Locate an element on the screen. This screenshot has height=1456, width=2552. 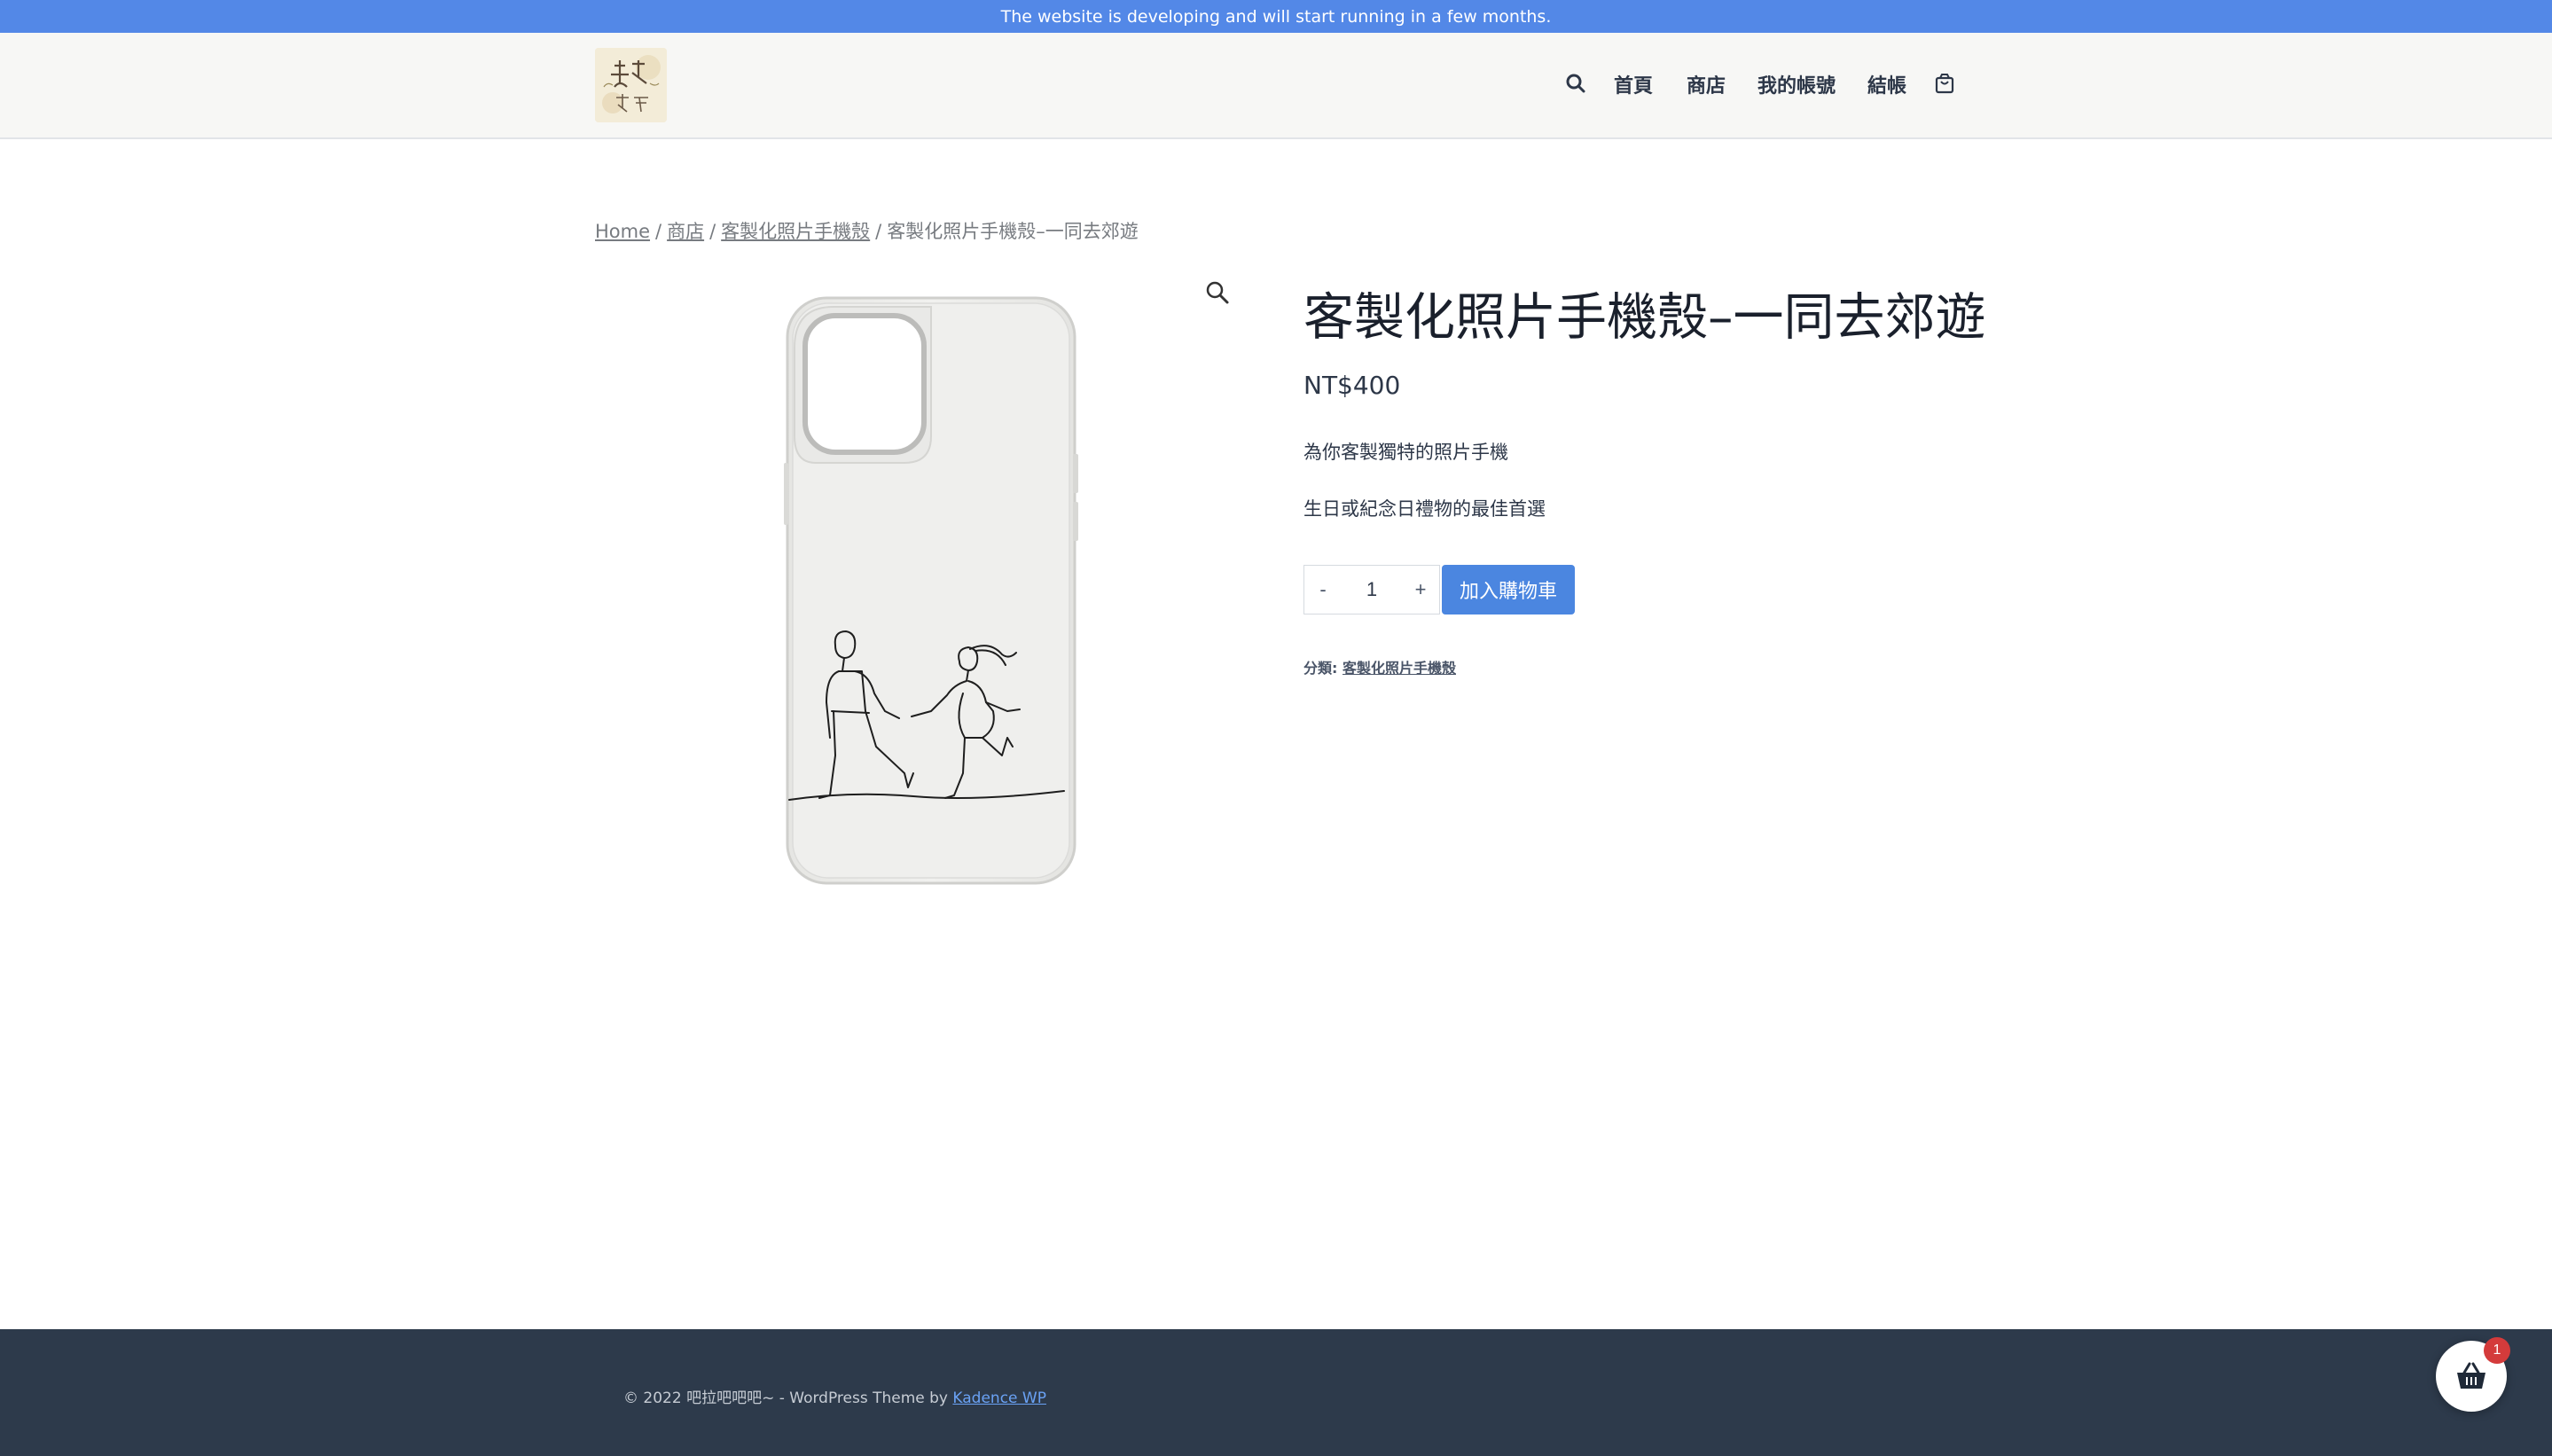
copyright-text: © 2022 吧拉吧吧吧~ - WordPress Theme by is located at coordinates (785, 1398).